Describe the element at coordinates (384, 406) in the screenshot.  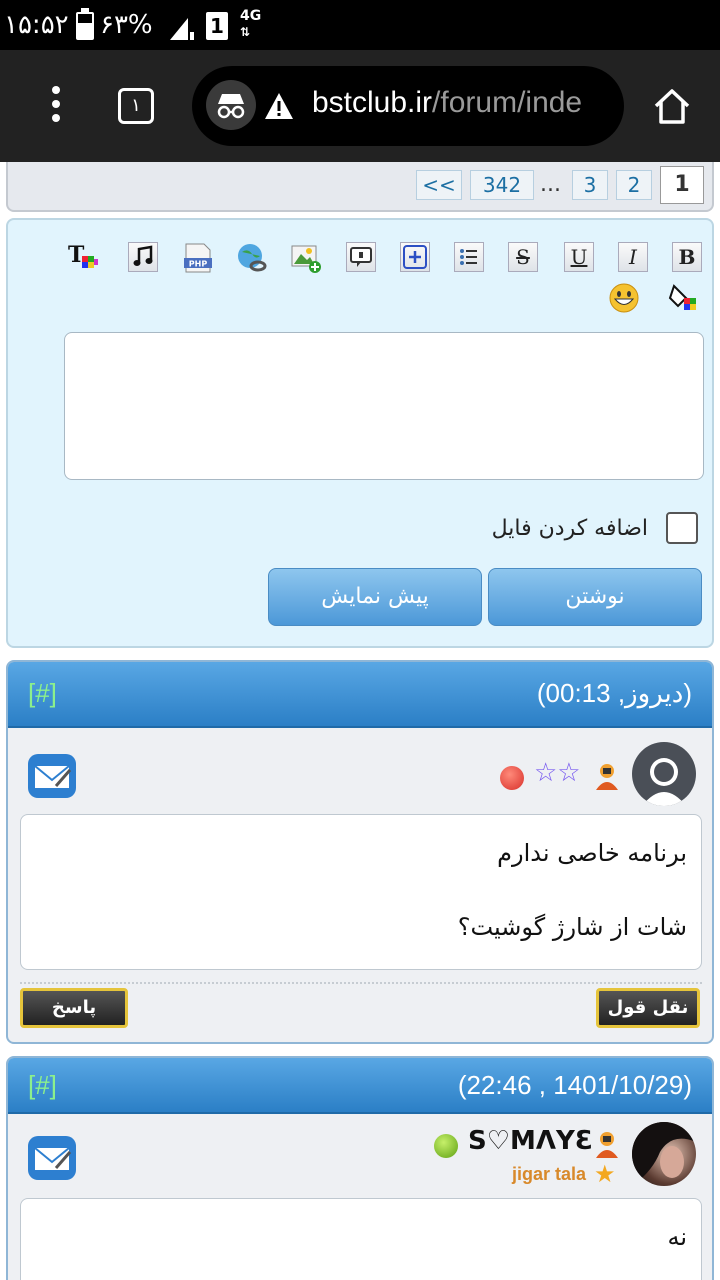
I see `message-textarea` at that location.